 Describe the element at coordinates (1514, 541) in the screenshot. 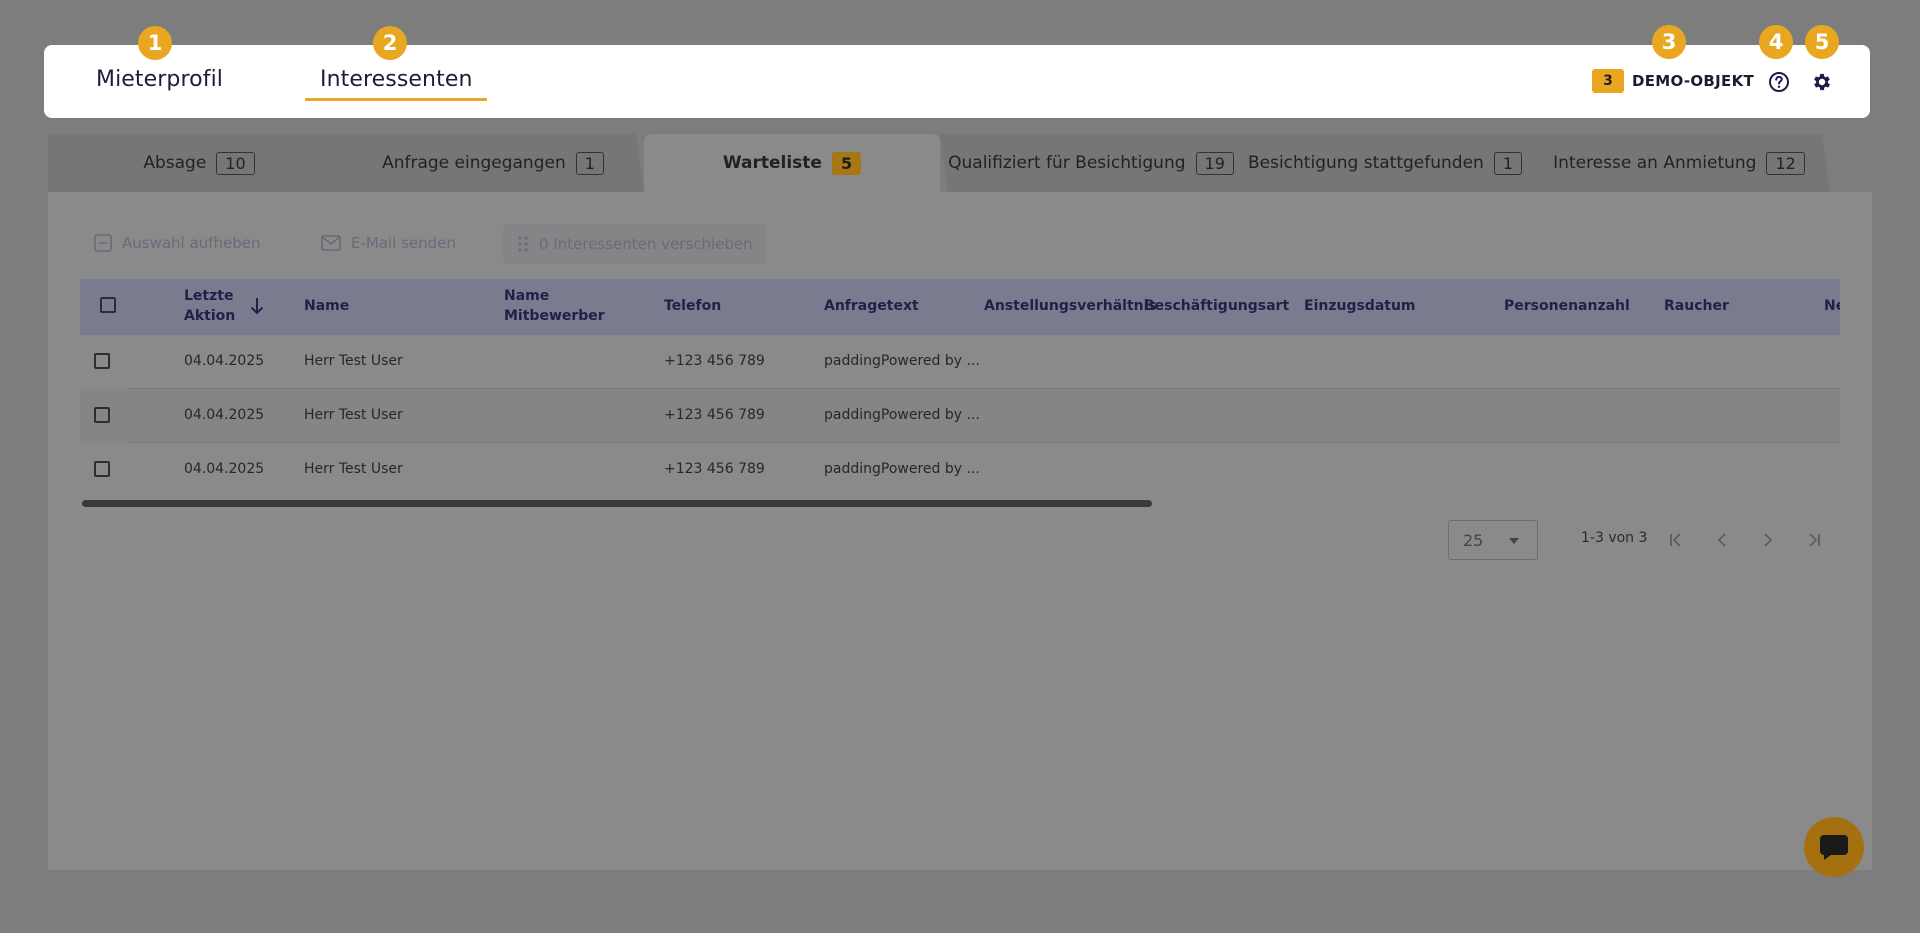

I see `caret-down-icon` at that location.